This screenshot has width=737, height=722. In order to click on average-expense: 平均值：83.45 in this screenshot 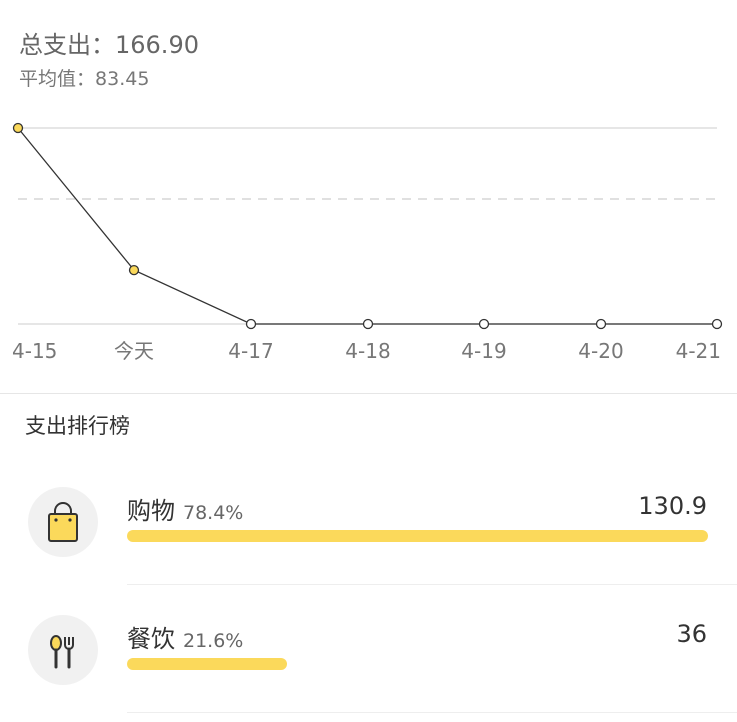, I will do `click(109, 79)`.